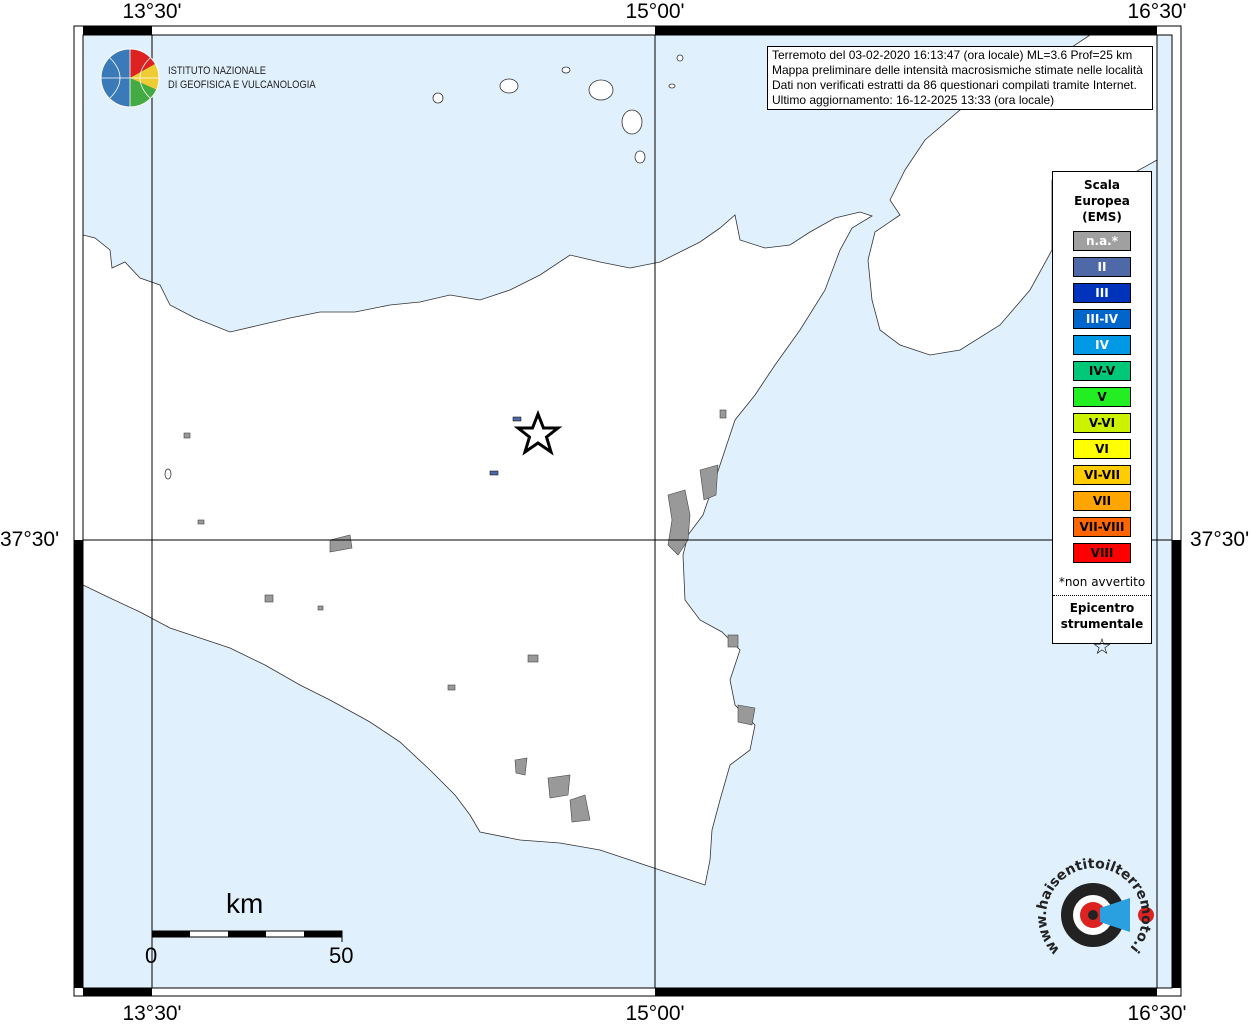  Describe the element at coordinates (1102, 371) in the screenshot. I see `legend-swatch-iv-v: IV-V` at that location.